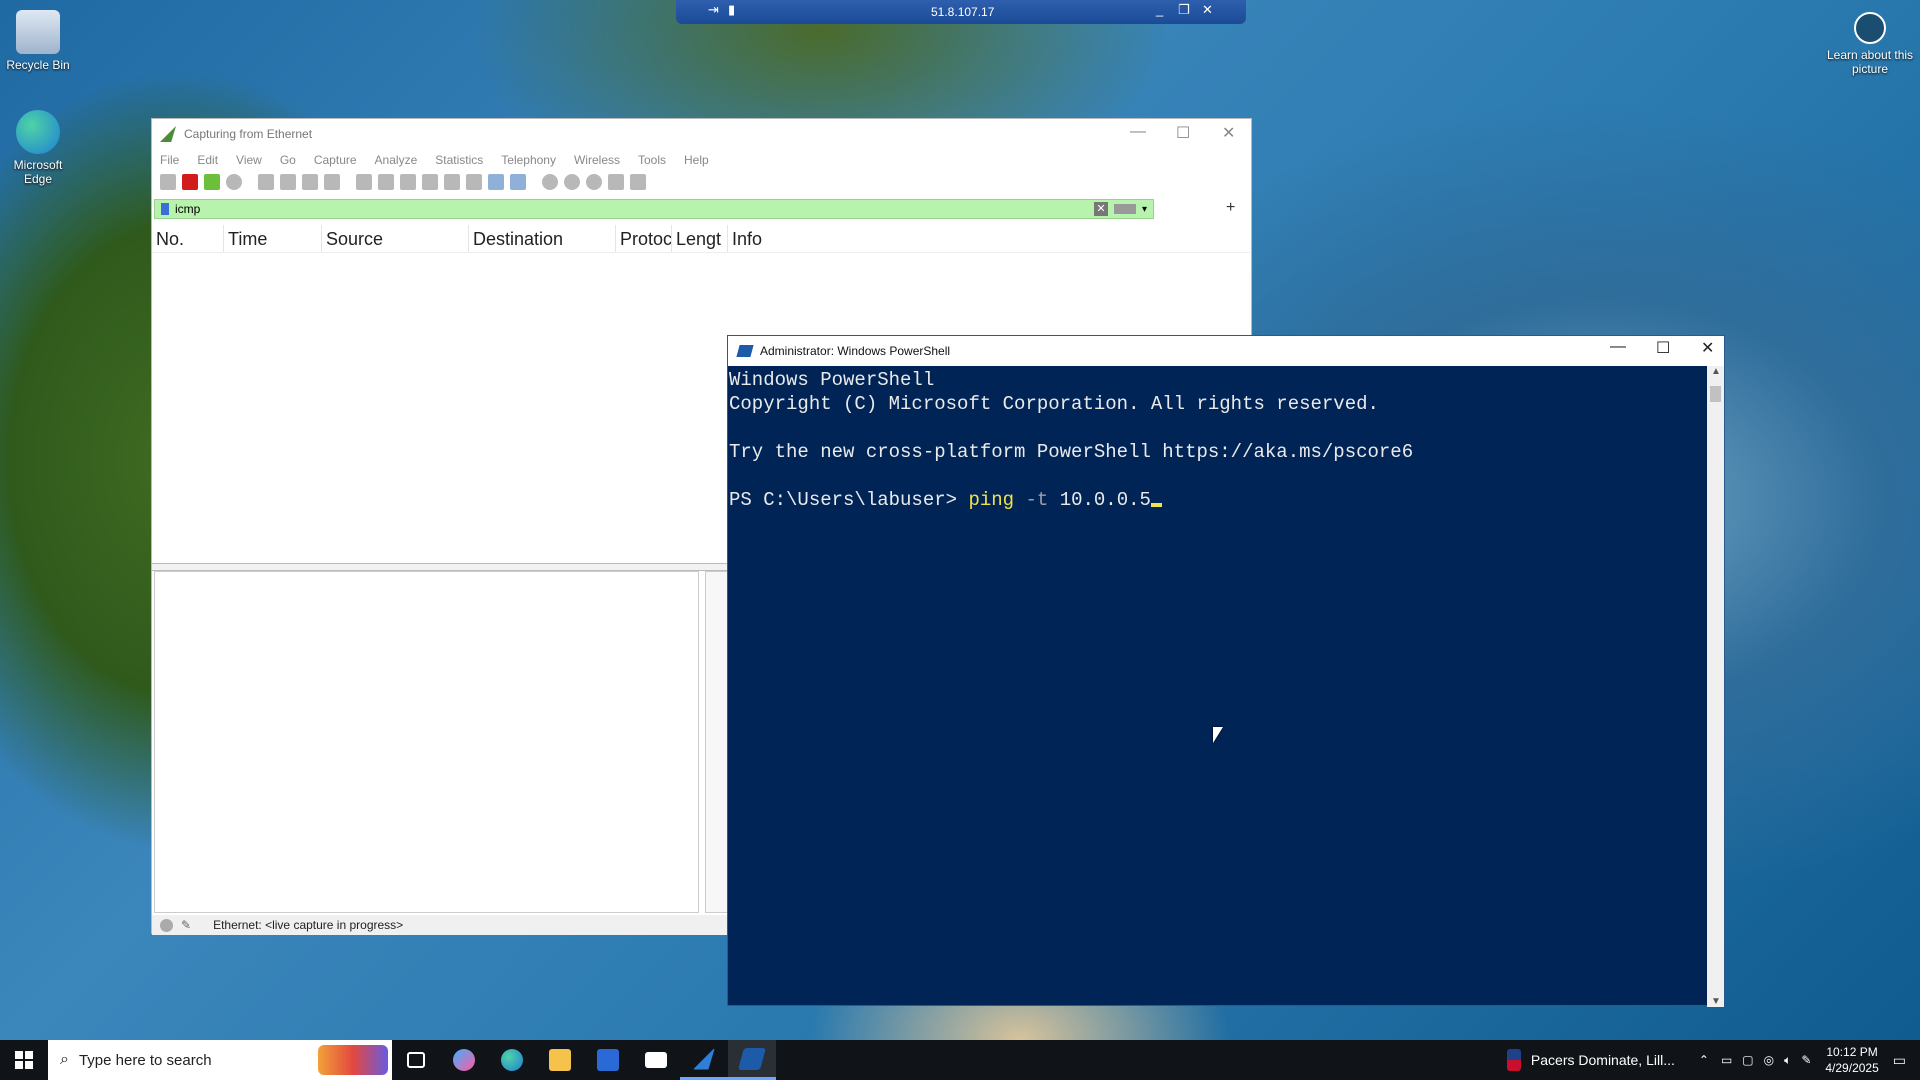 This screenshot has height=1080, width=1920. Describe the element at coordinates (220, 1060) in the screenshot. I see `taskbar-search-box: ⌕ Type here to search` at that location.